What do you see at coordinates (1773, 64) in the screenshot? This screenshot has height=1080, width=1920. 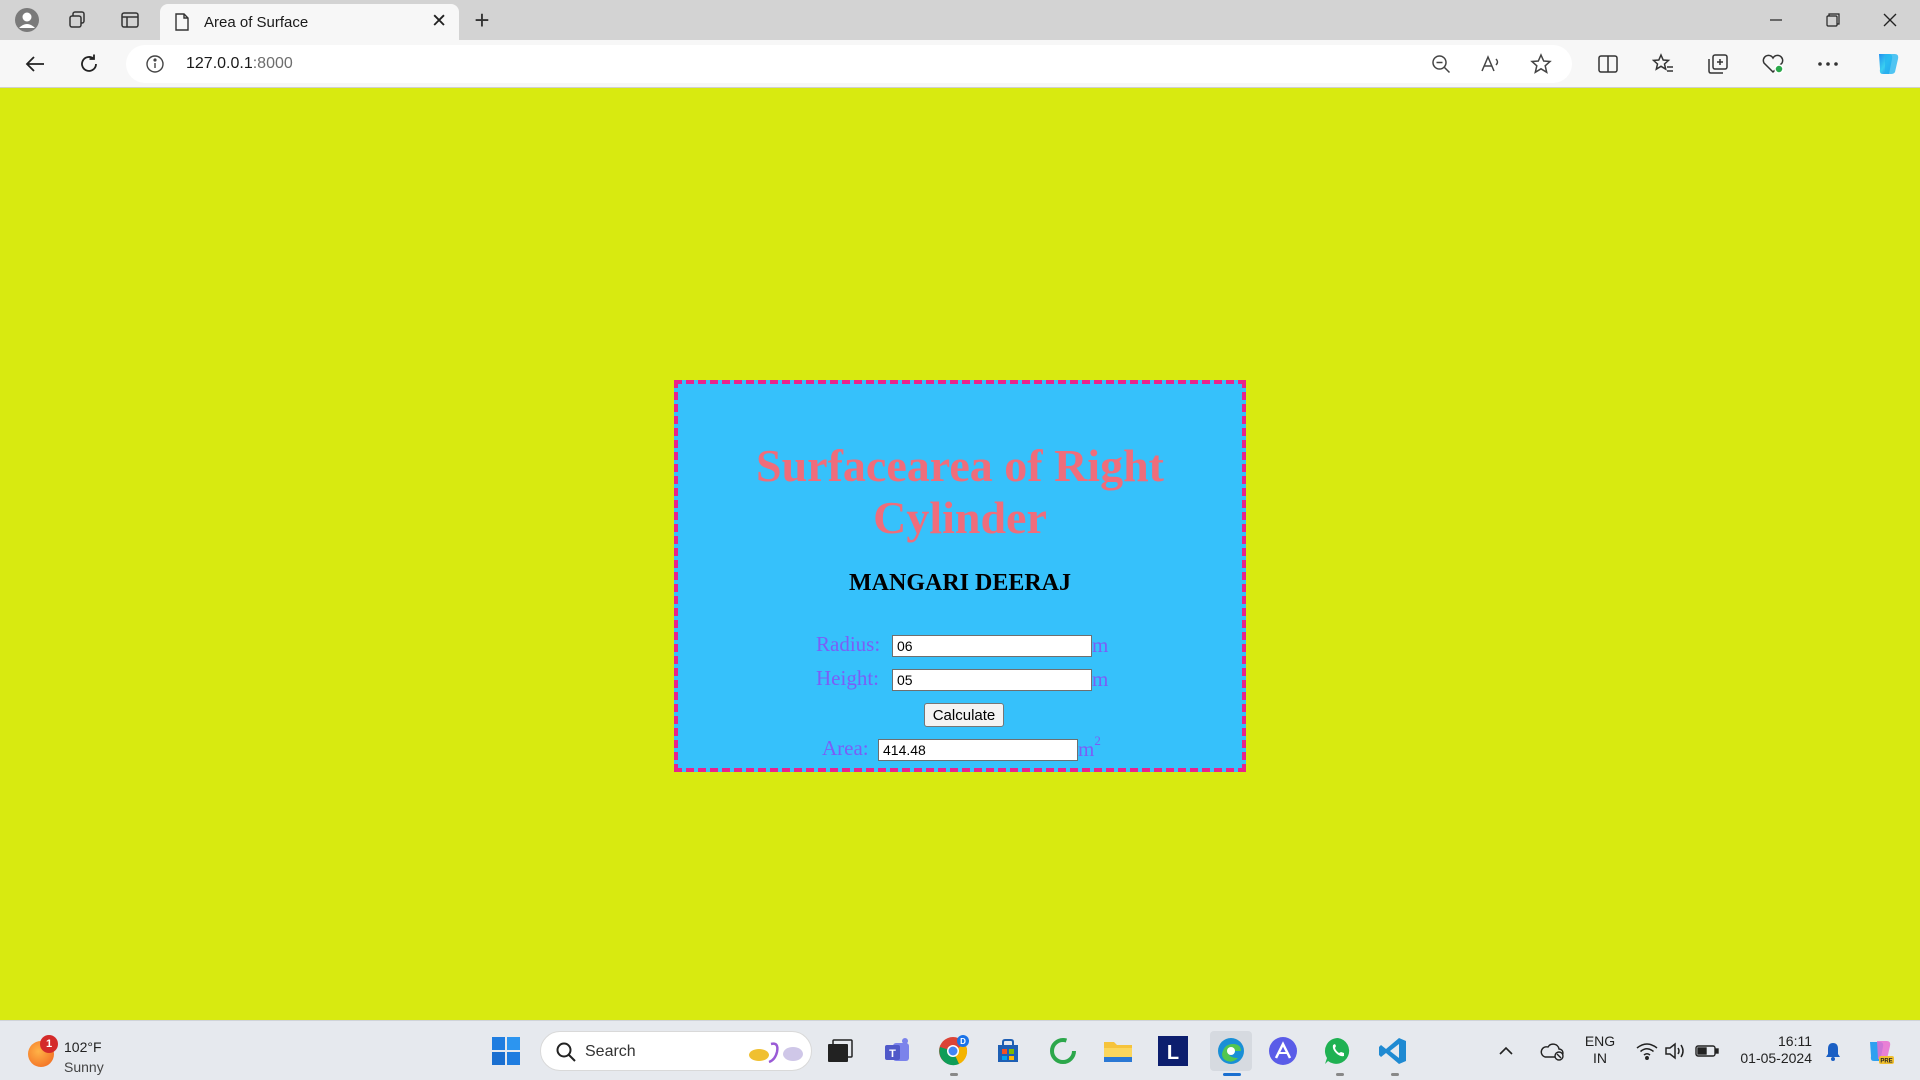 I see `browser-essentials-icon` at bounding box center [1773, 64].